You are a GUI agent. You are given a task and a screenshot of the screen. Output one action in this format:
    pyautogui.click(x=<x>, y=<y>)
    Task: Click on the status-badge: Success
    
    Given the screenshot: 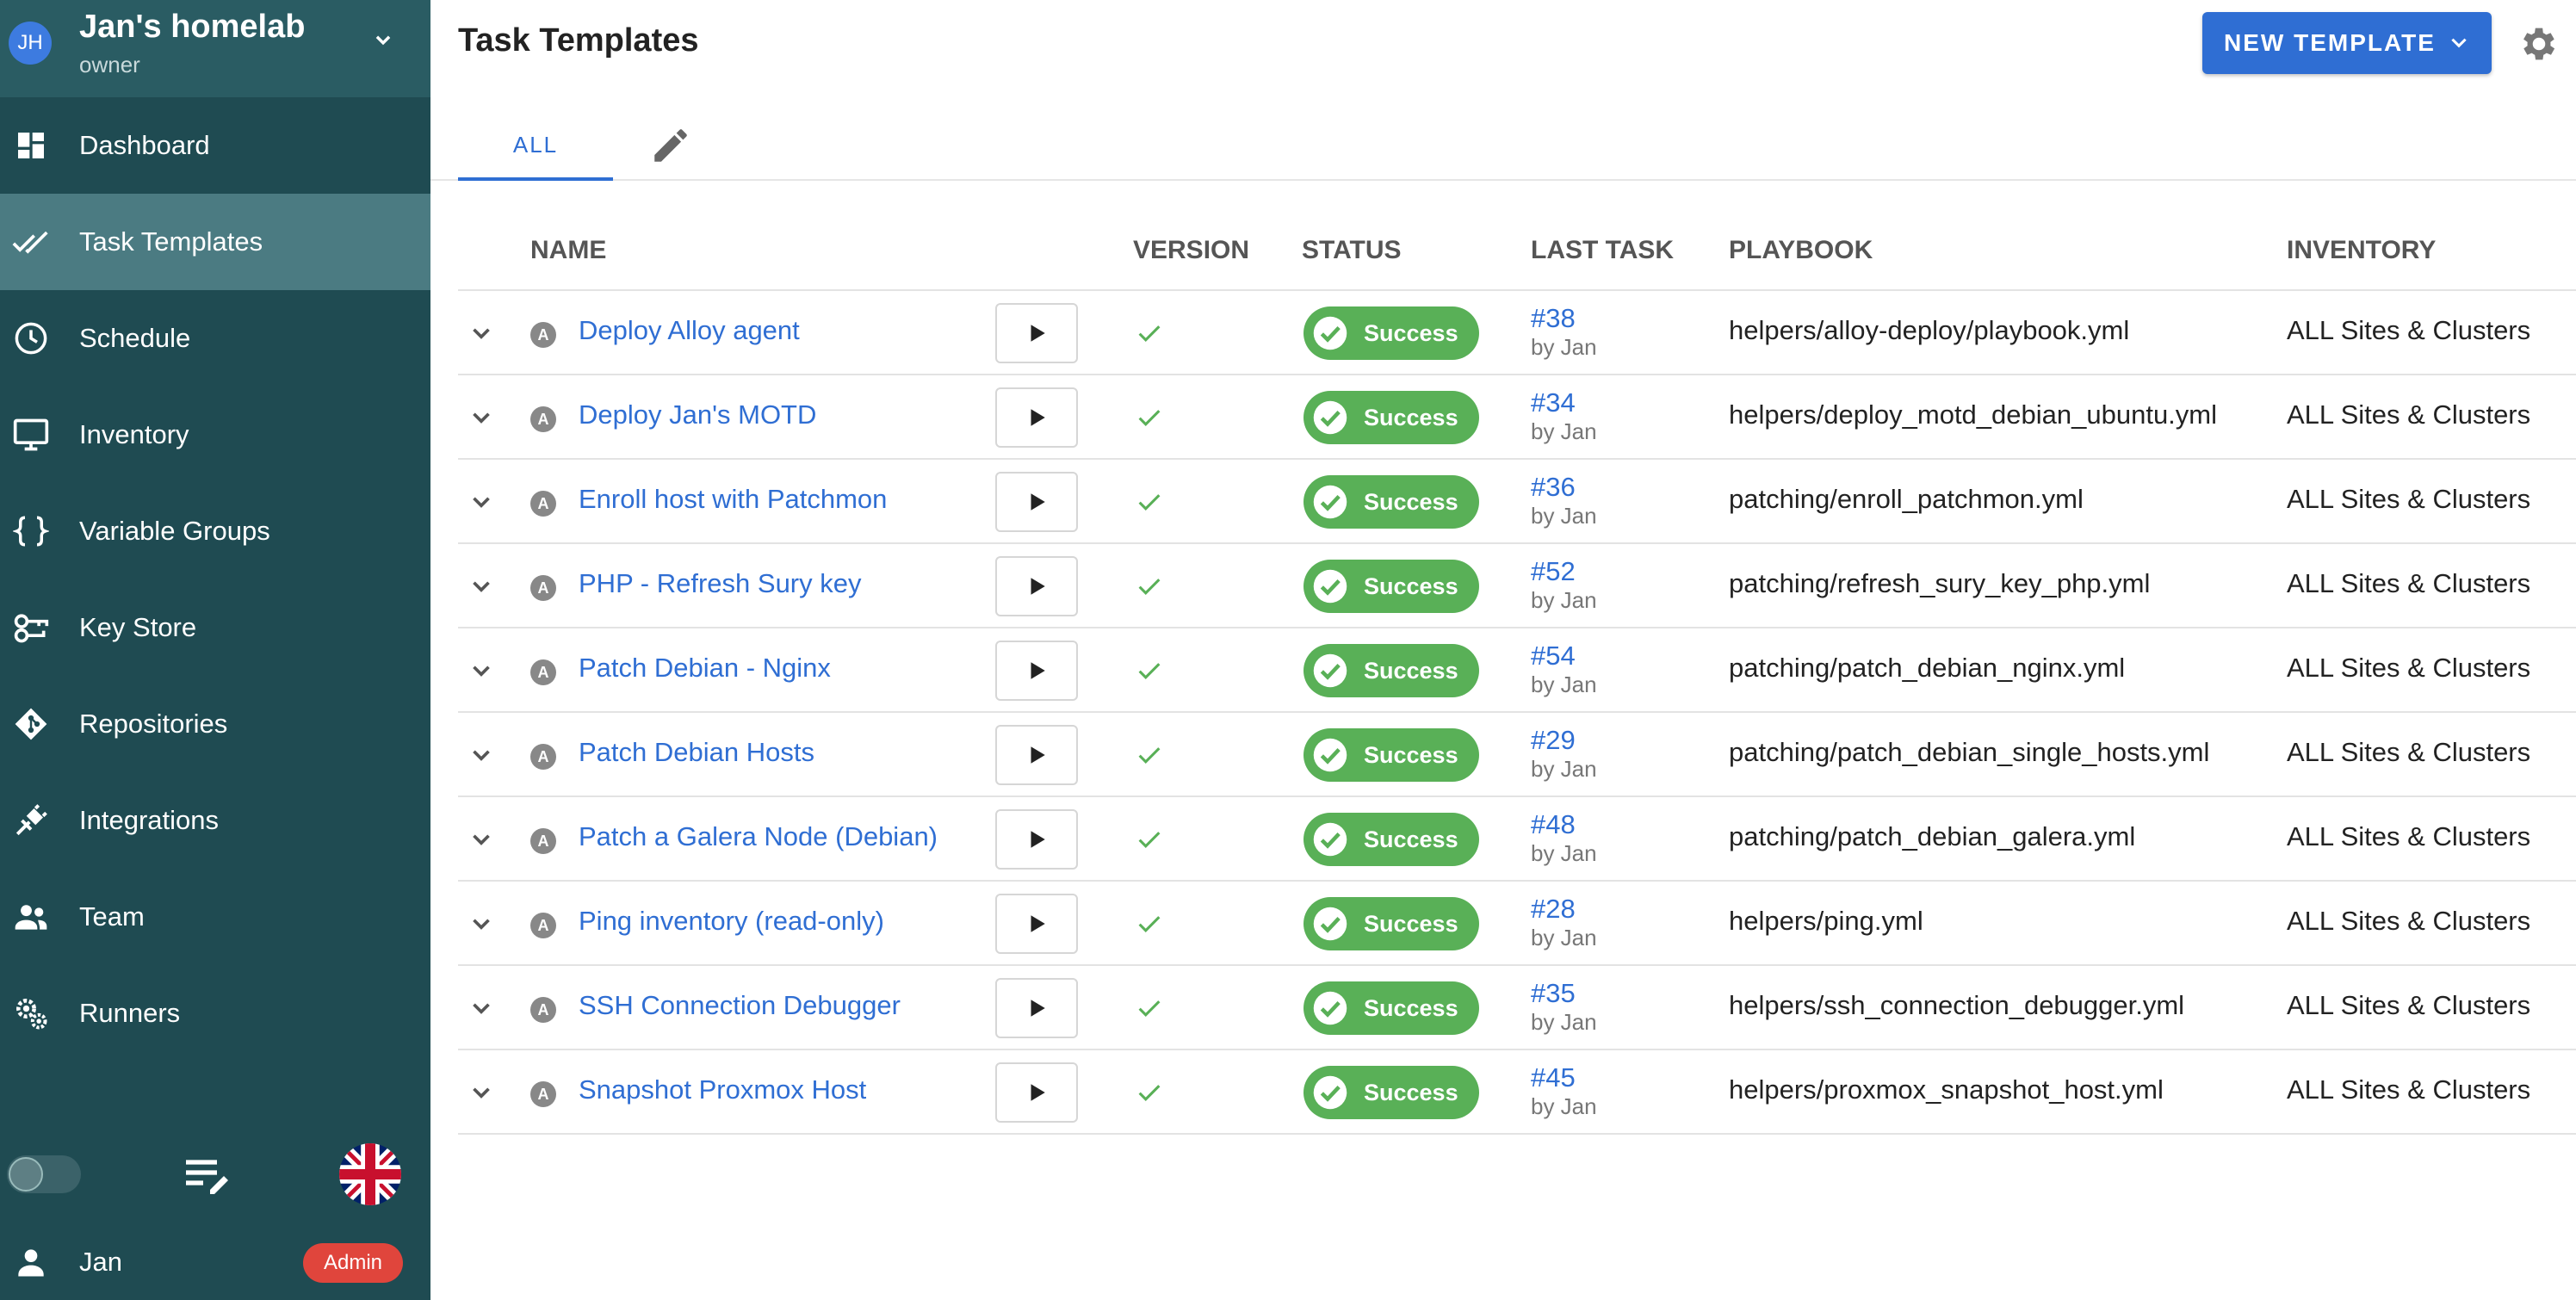 What is the action you would take?
    pyautogui.click(x=1391, y=670)
    